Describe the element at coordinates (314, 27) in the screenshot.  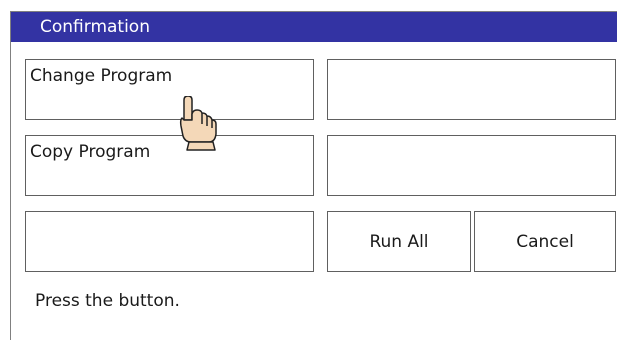
I see `dialog-title: Confirmation` at that location.